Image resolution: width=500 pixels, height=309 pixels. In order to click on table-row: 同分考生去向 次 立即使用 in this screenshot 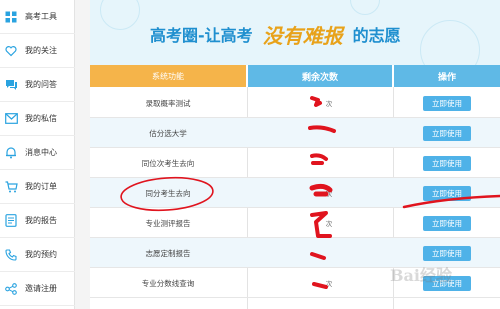, I will do `click(295, 193)`.